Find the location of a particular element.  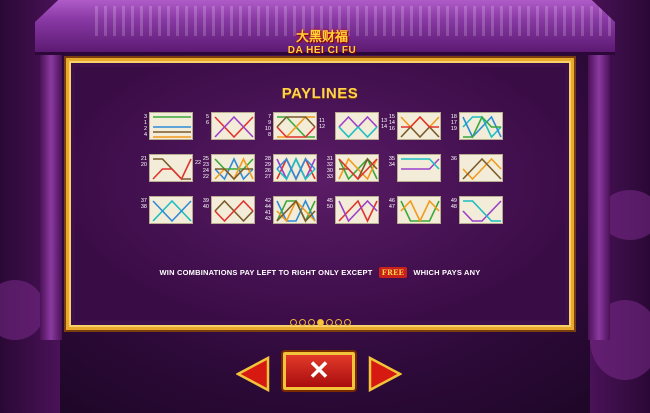

payline-numbers: 15 14 16 is located at coordinates (389, 123).